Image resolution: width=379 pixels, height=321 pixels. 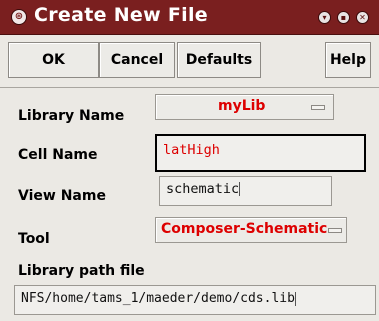 I want to click on minimize-icon: ▾, so click(x=324, y=17).